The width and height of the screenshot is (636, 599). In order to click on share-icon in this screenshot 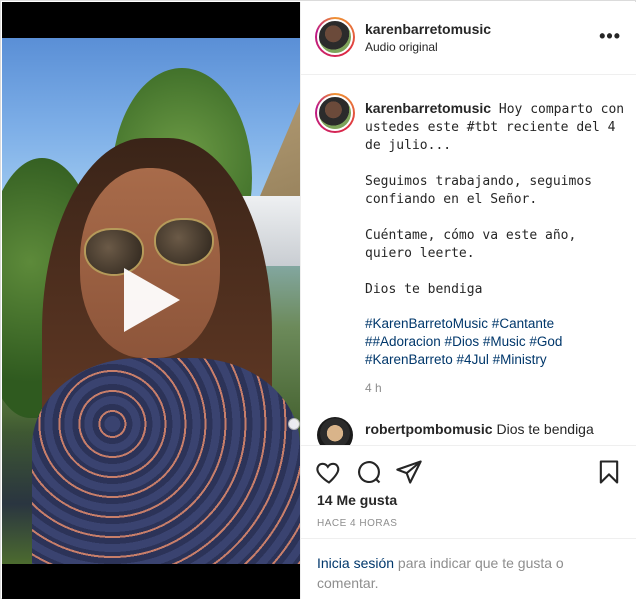, I will do `click(409, 472)`.